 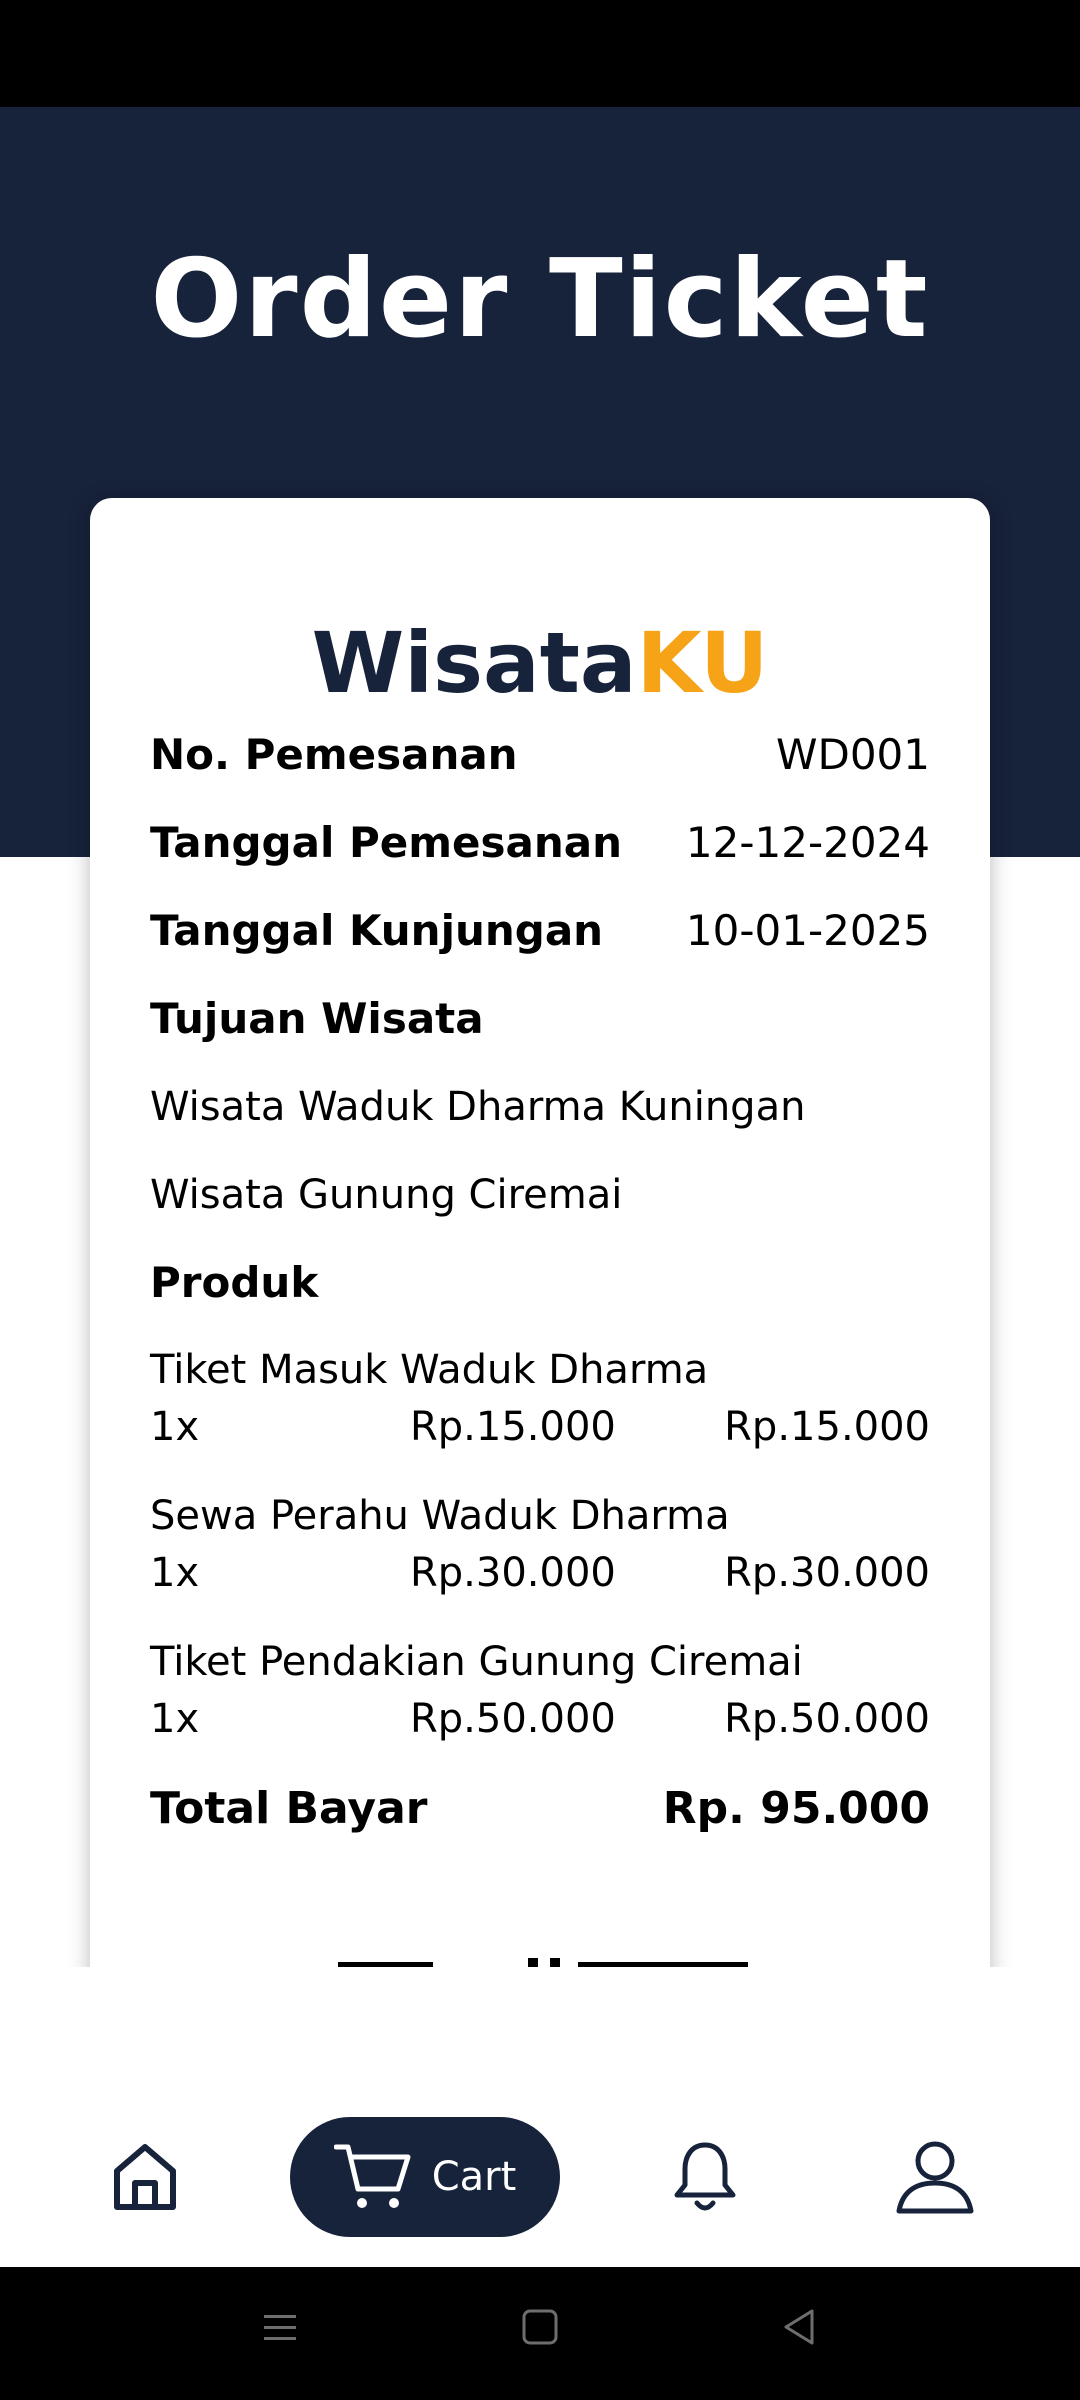 I want to click on nav-notifications, so click(x=705, y=2177).